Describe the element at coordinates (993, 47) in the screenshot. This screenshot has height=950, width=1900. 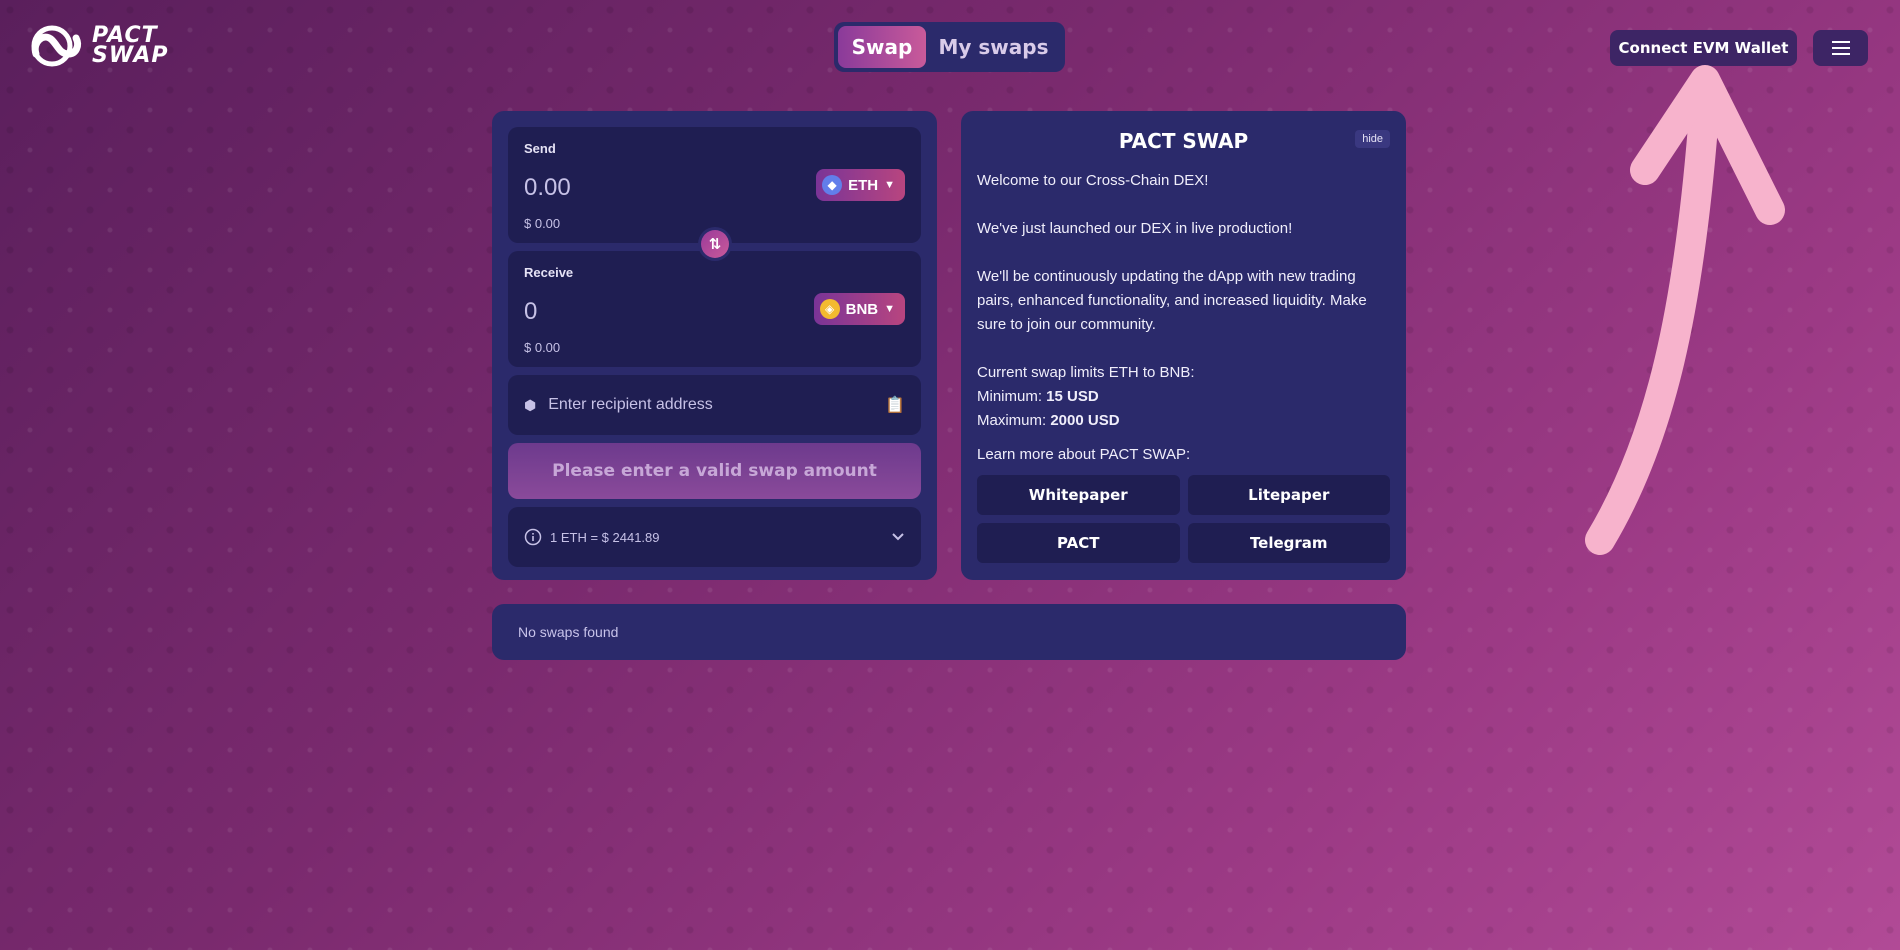
I see `tab-my-swaps: My swaps` at that location.